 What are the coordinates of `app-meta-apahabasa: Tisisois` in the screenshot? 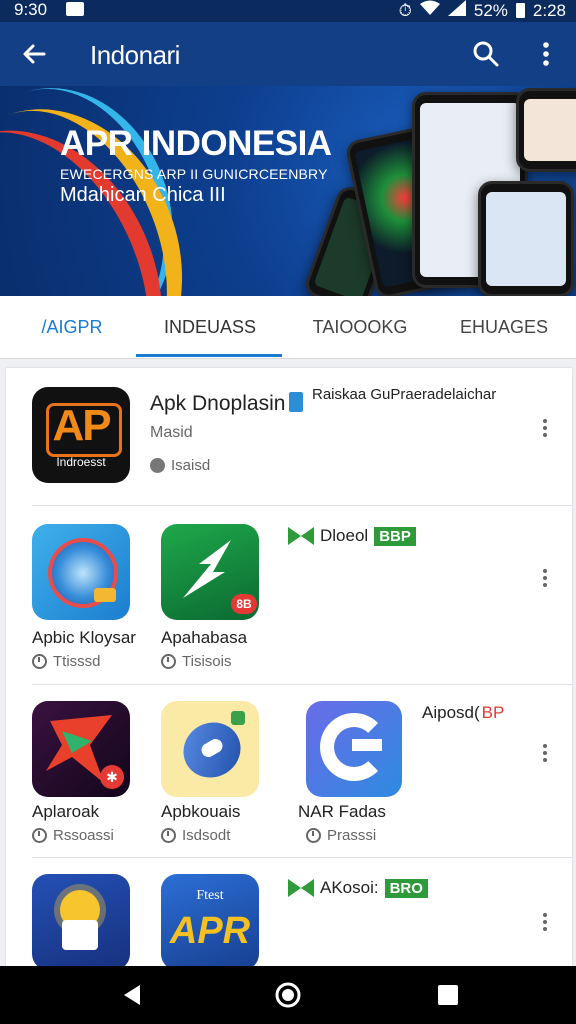 It's located at (196, 661).